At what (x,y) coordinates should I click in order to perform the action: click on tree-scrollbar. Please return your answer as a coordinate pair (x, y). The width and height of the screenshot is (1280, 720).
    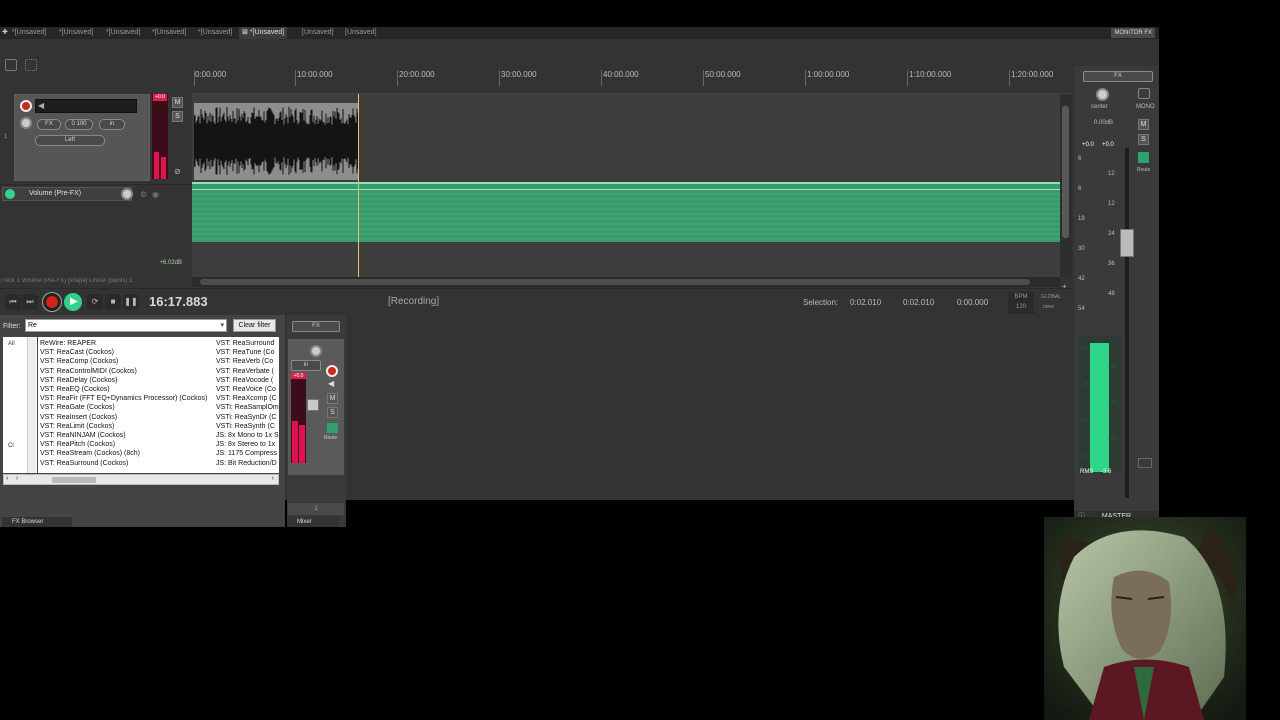
    Looking at the image, I should click on (31, 405).